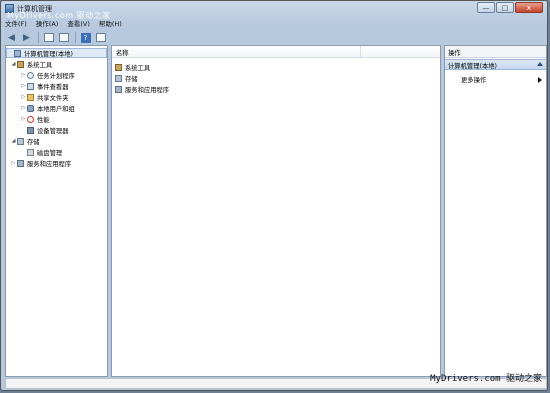  Describe the element at coordinates (16, 24) in the screenshot. I see `menu-file: 文件(F)` at that location.